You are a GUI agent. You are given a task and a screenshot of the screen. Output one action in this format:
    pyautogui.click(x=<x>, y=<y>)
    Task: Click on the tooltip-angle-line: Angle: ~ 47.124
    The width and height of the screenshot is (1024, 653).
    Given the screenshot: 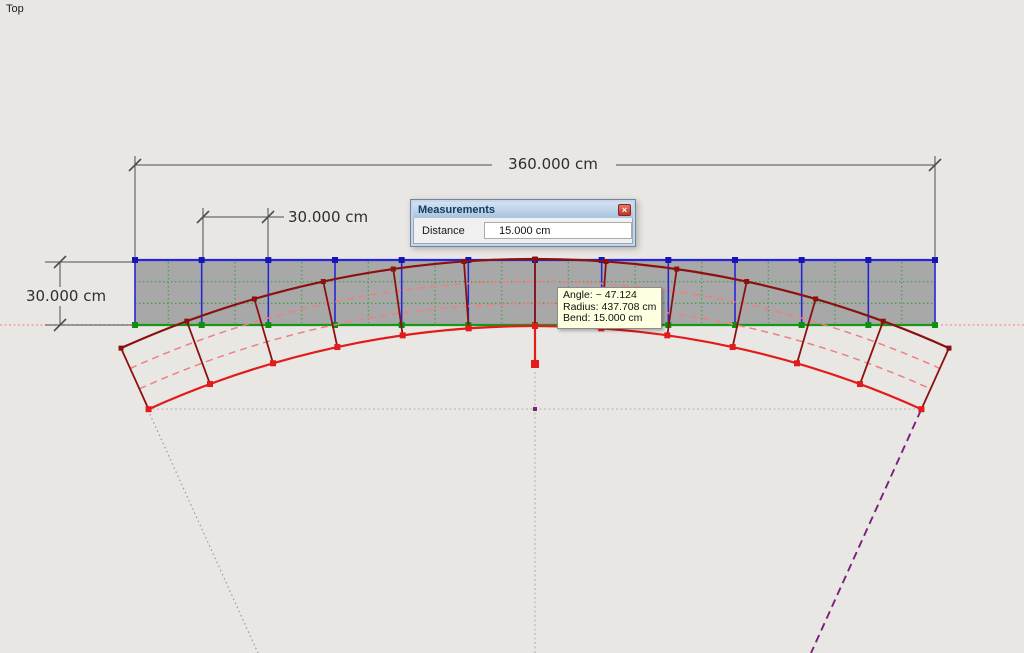 What is the action you would take?
    pyautogui.click(x=600, y=295)
    